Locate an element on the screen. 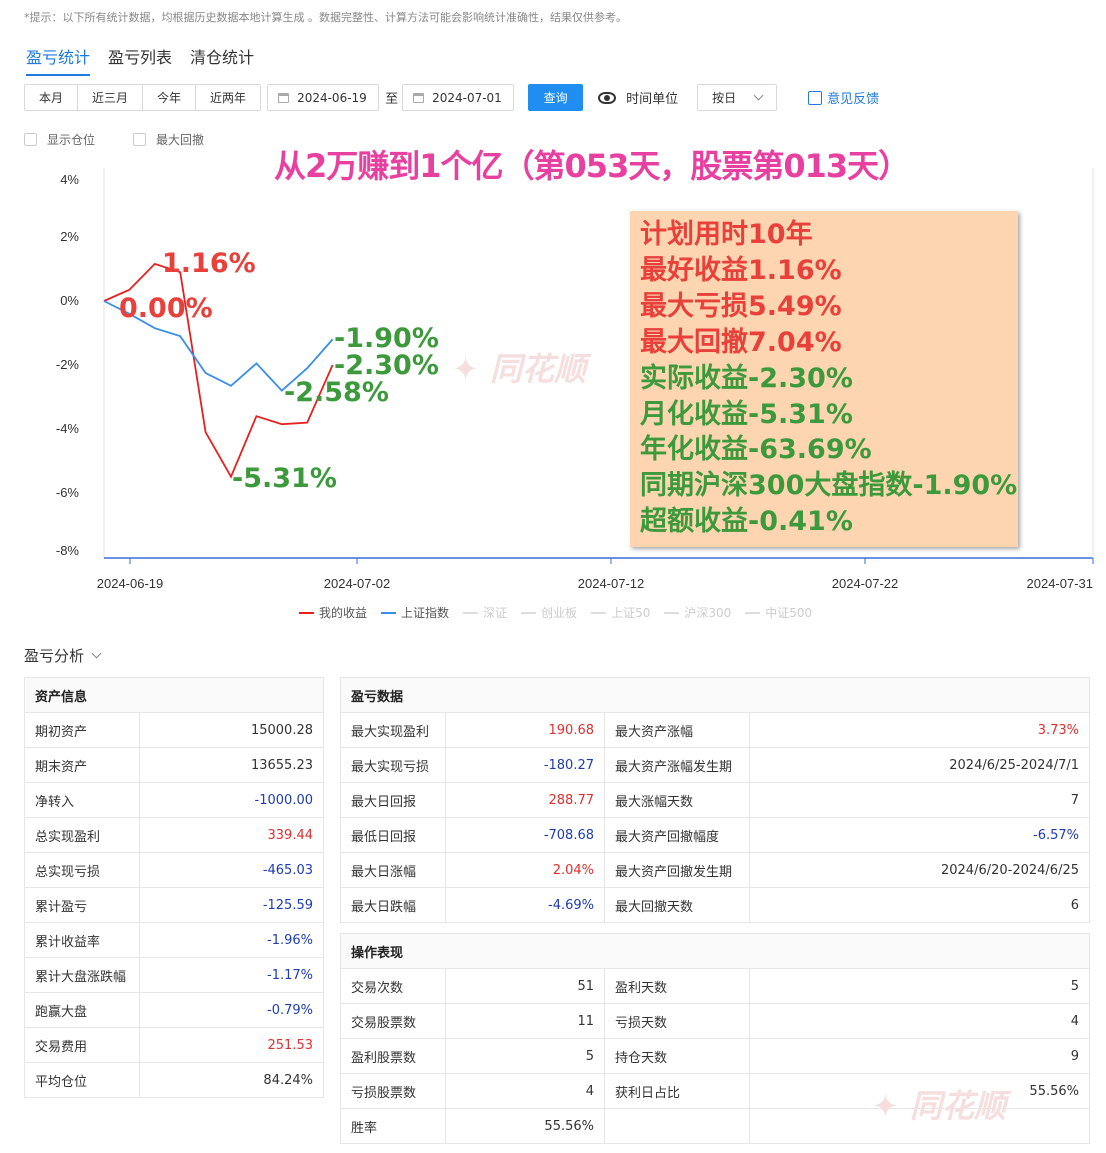  row-label: 持仓天数 is located at coordinates (677, 1056).